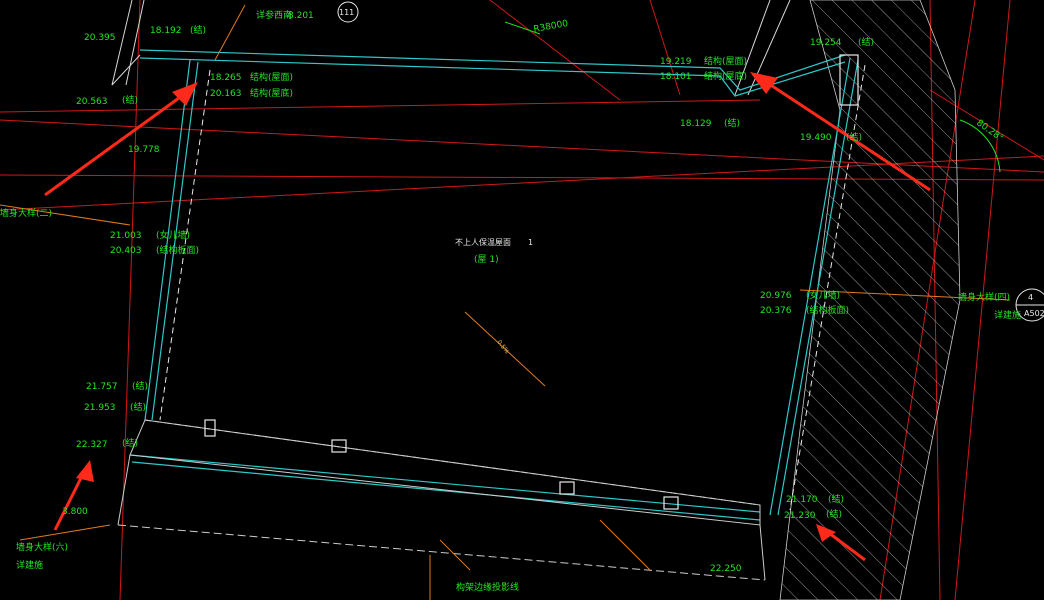 Image resolution: width=1044 pixels, height=600 pixels. What do you see at coordinates (530, 242) in the screenshot?
I see `room-num: 1` at bounding box center [530, 242].